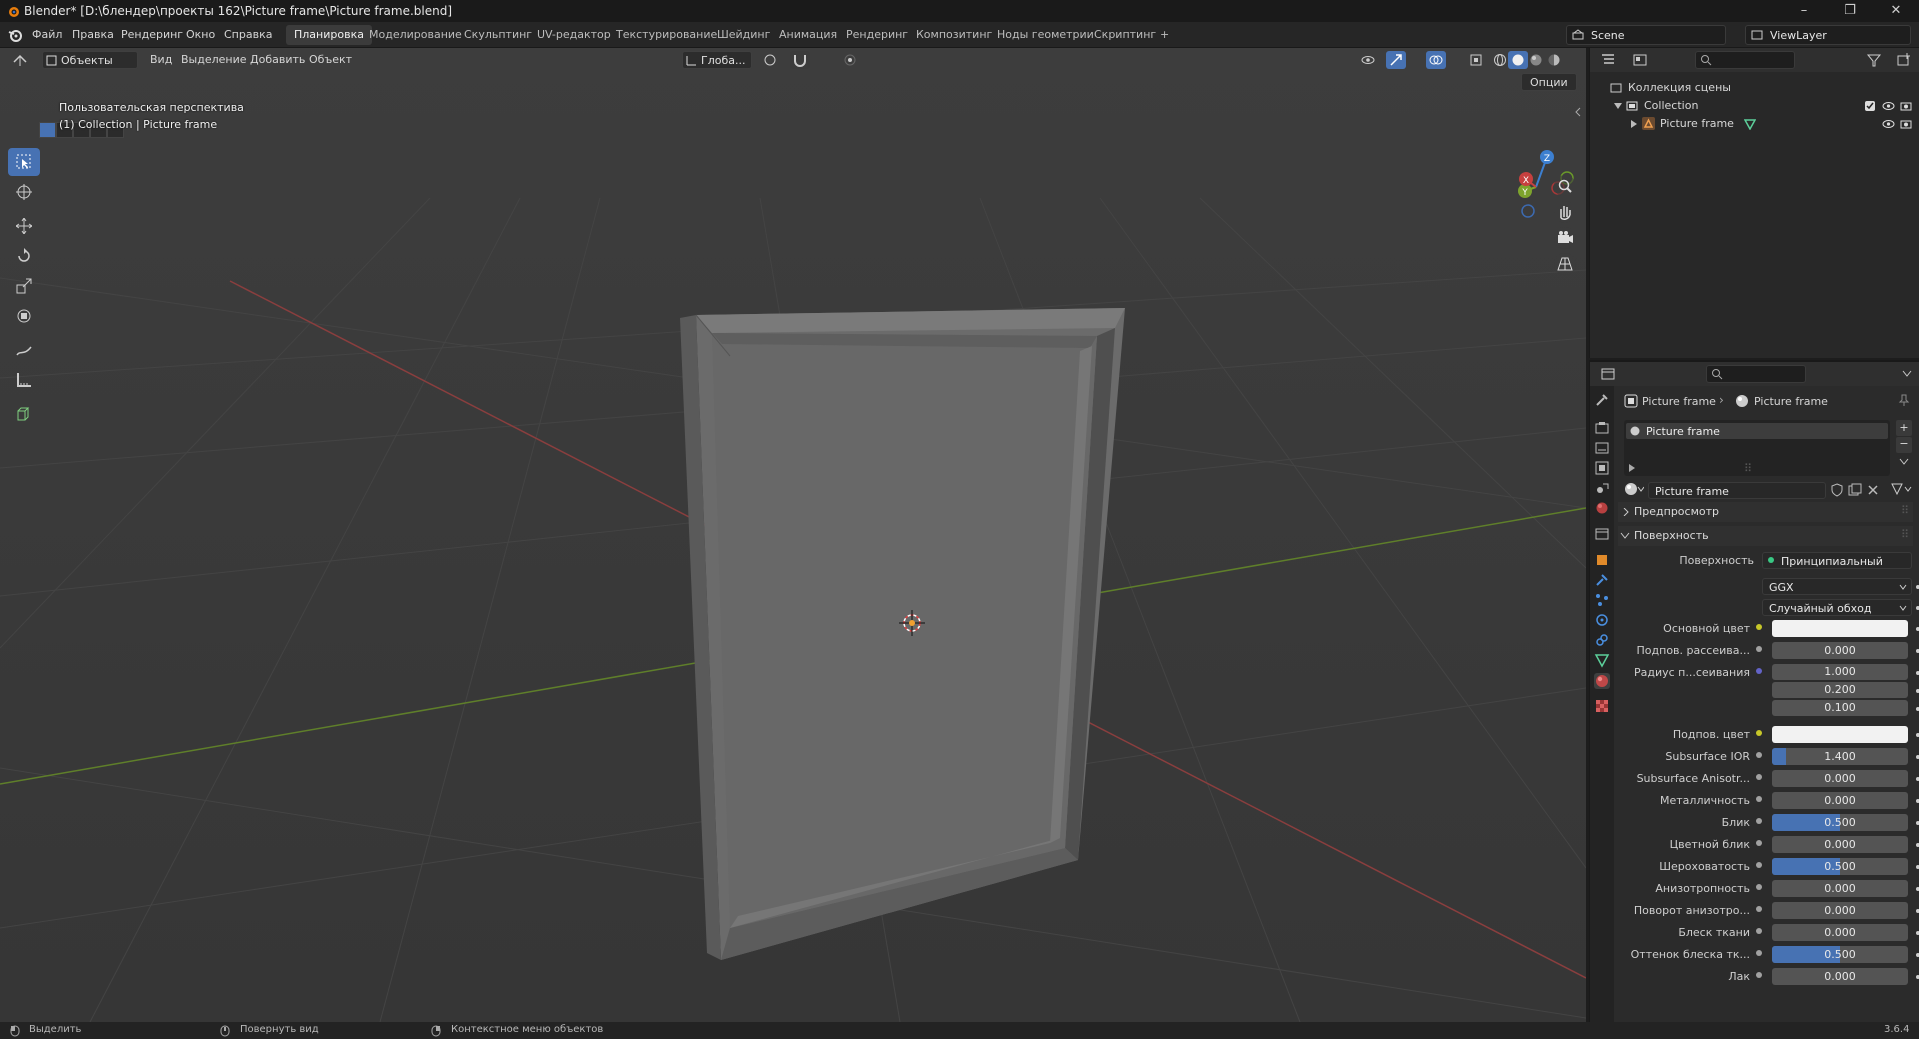  What do you see at coordinates (666, 35) in the screenshot?
I see `workspace-tab-texture: Текстурирование` at bounding box center [666, 35].